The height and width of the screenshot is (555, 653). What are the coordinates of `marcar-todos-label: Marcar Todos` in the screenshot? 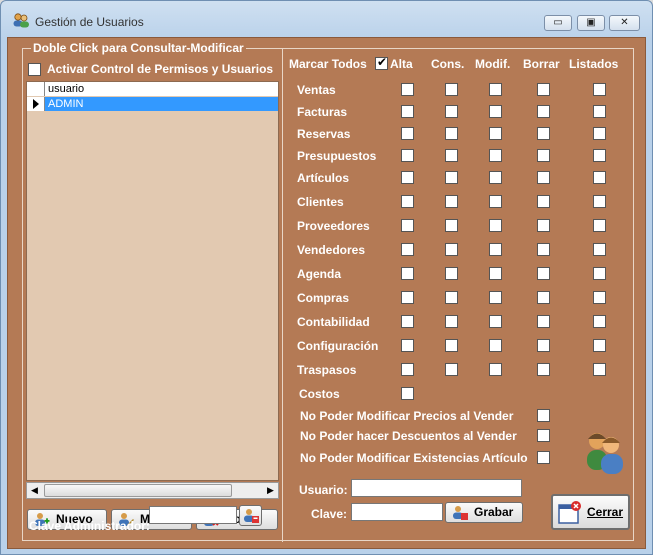 It's located at (328, 64).